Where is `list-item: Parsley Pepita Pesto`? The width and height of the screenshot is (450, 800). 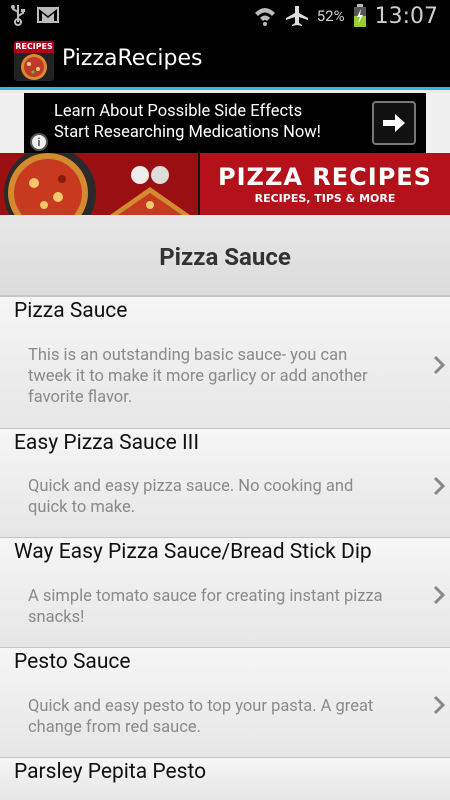
list-item: Parsley Pepita Pesto is located at coordinates (225, 778).